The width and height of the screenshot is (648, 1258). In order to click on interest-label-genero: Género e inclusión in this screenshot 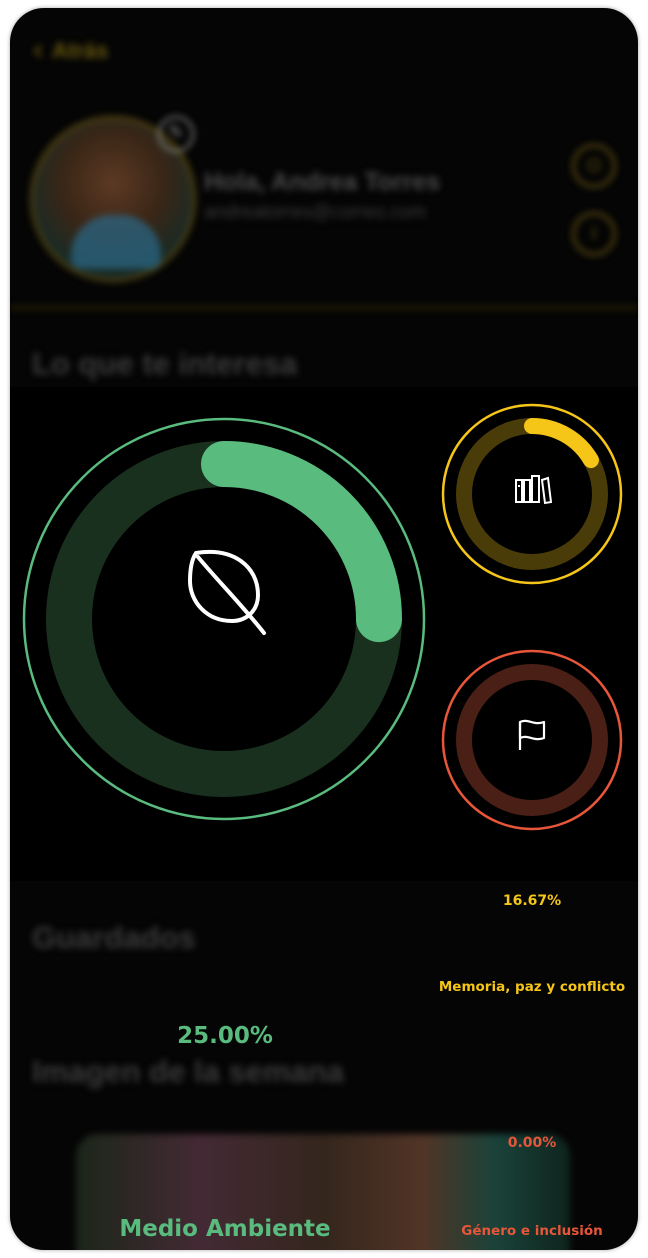, I will do `click(532, 1231)`.